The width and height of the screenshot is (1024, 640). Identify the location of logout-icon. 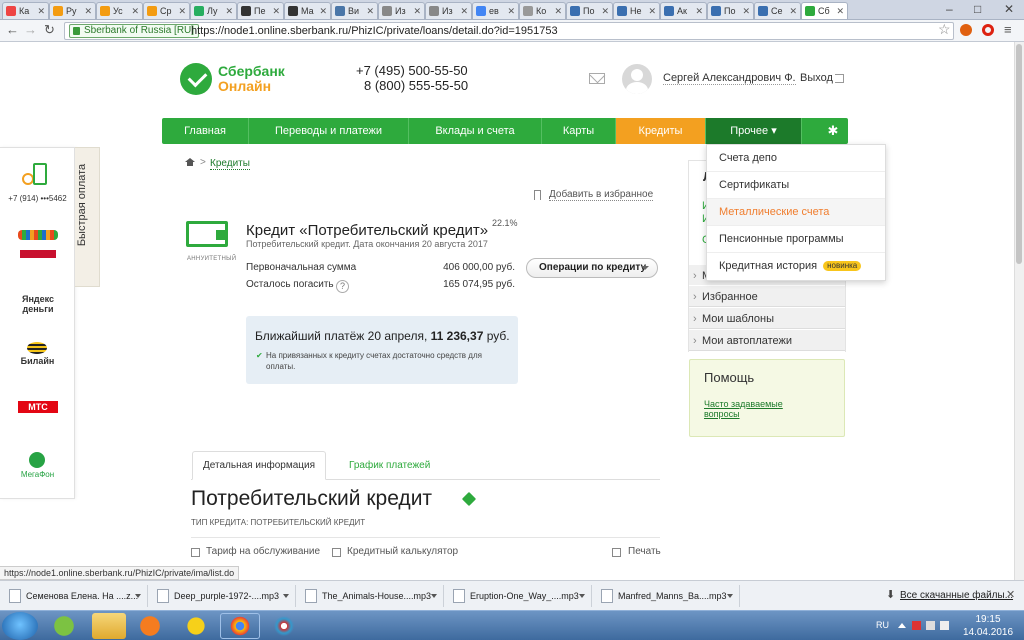
(839, 78).